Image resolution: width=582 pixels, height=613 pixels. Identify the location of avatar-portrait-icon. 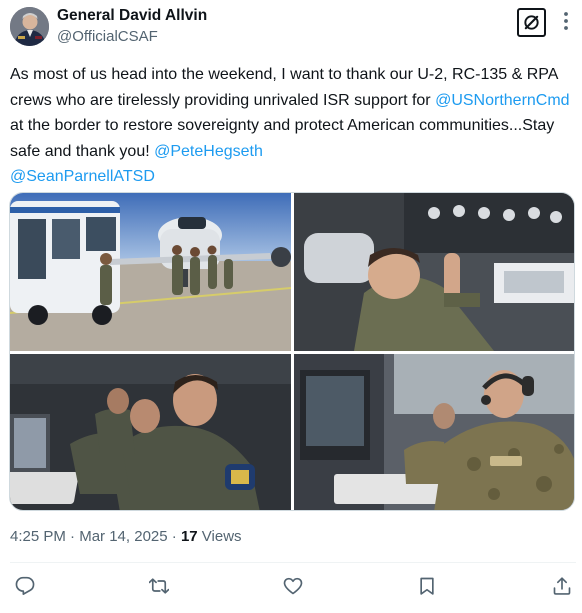
(29, 26).